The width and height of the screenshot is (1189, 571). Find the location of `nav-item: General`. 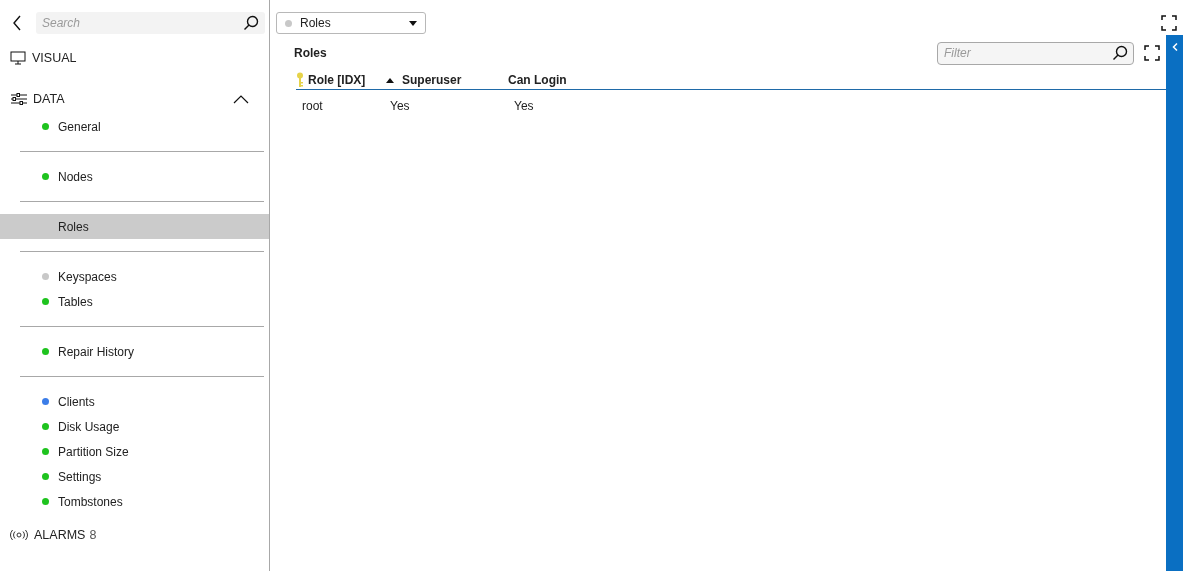

nav-item: General is located at coordinates (134, 126).